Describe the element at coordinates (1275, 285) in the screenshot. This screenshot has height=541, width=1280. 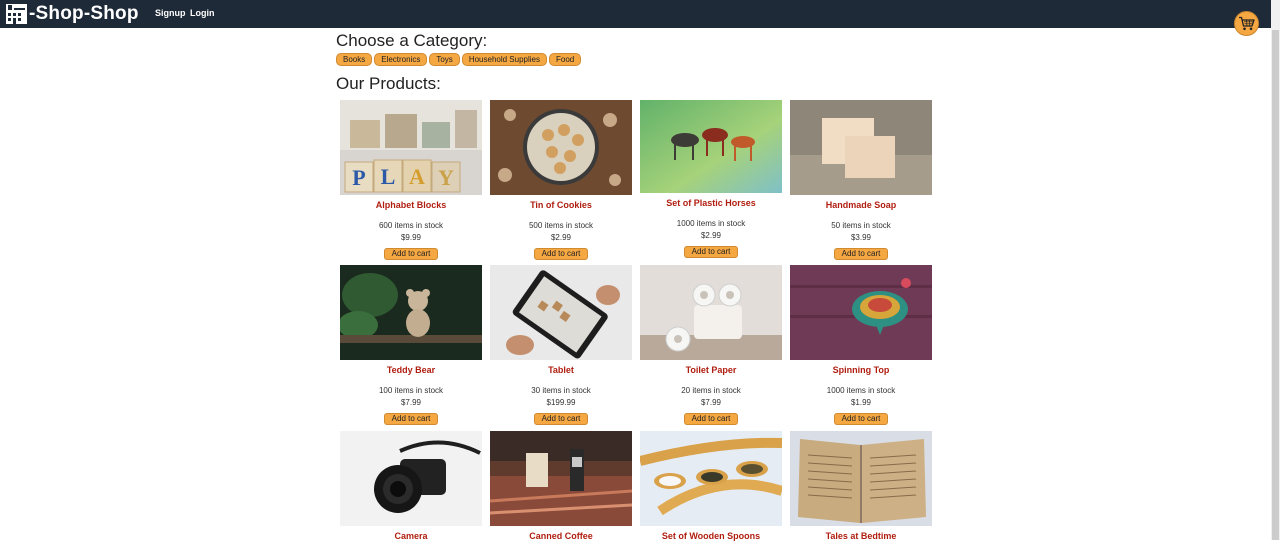
I see `scrollbar-thumb` at that location.